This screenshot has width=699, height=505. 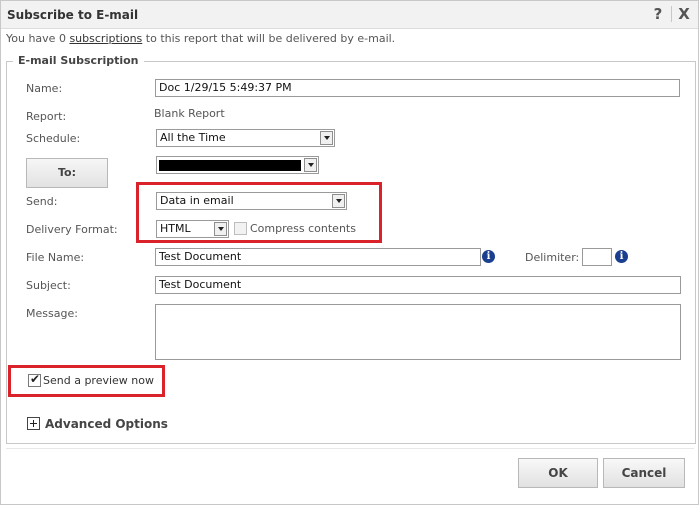 I want to click on file-name-label: File Name:, so click(x=55, y=257).